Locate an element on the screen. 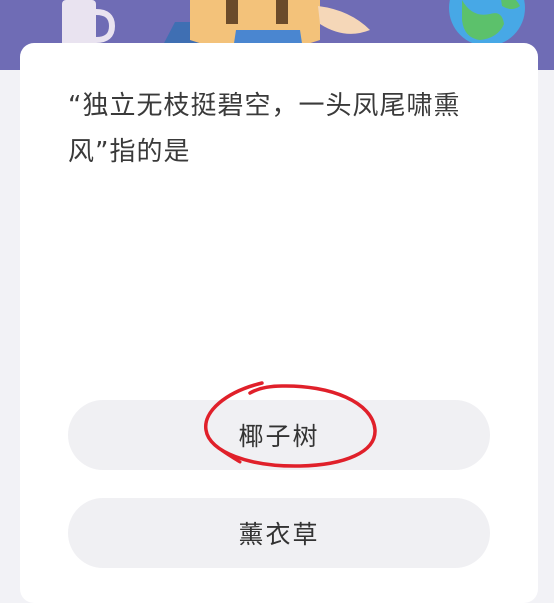 Image resolution: width=554 pixels, height=603 pixels. option-button-2: 薰衣草 is located at coordinates (279, 533).